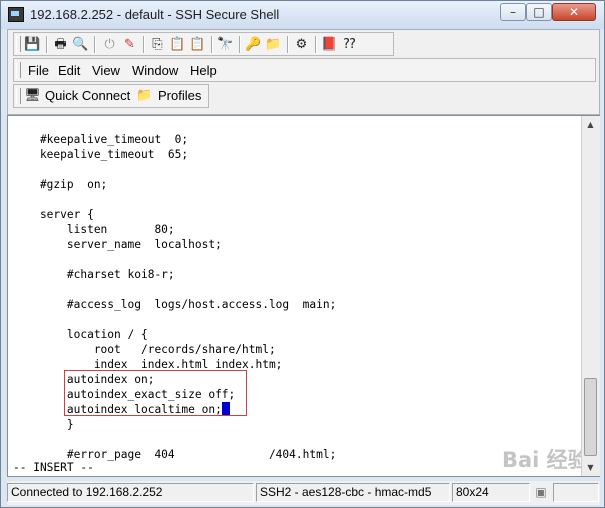 This screenshot has width=605, height=508. I want to click on icon-toolbar: 💾 🖶 🔍 ⏻ ✎ ⎘ 📋 📋 🔭 🔑 📁 ⚙ 📕 ⁇, so click(203, 44).